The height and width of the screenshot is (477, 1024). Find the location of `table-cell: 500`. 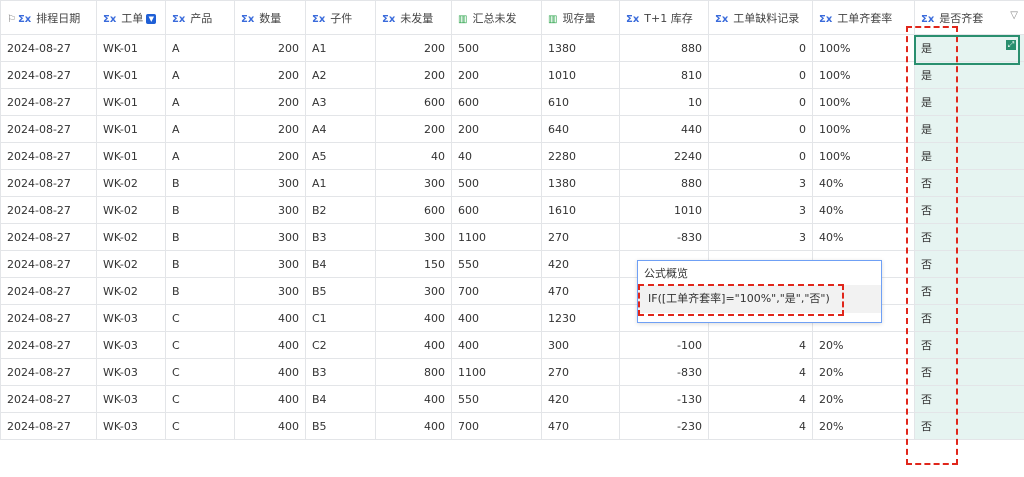

table-cell: 500 is located at coordinates (496, 183).